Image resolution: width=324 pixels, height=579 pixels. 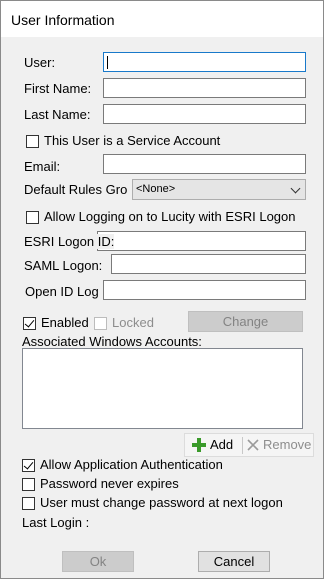 I want to click on plus-icon, so click(x=199, y=445).